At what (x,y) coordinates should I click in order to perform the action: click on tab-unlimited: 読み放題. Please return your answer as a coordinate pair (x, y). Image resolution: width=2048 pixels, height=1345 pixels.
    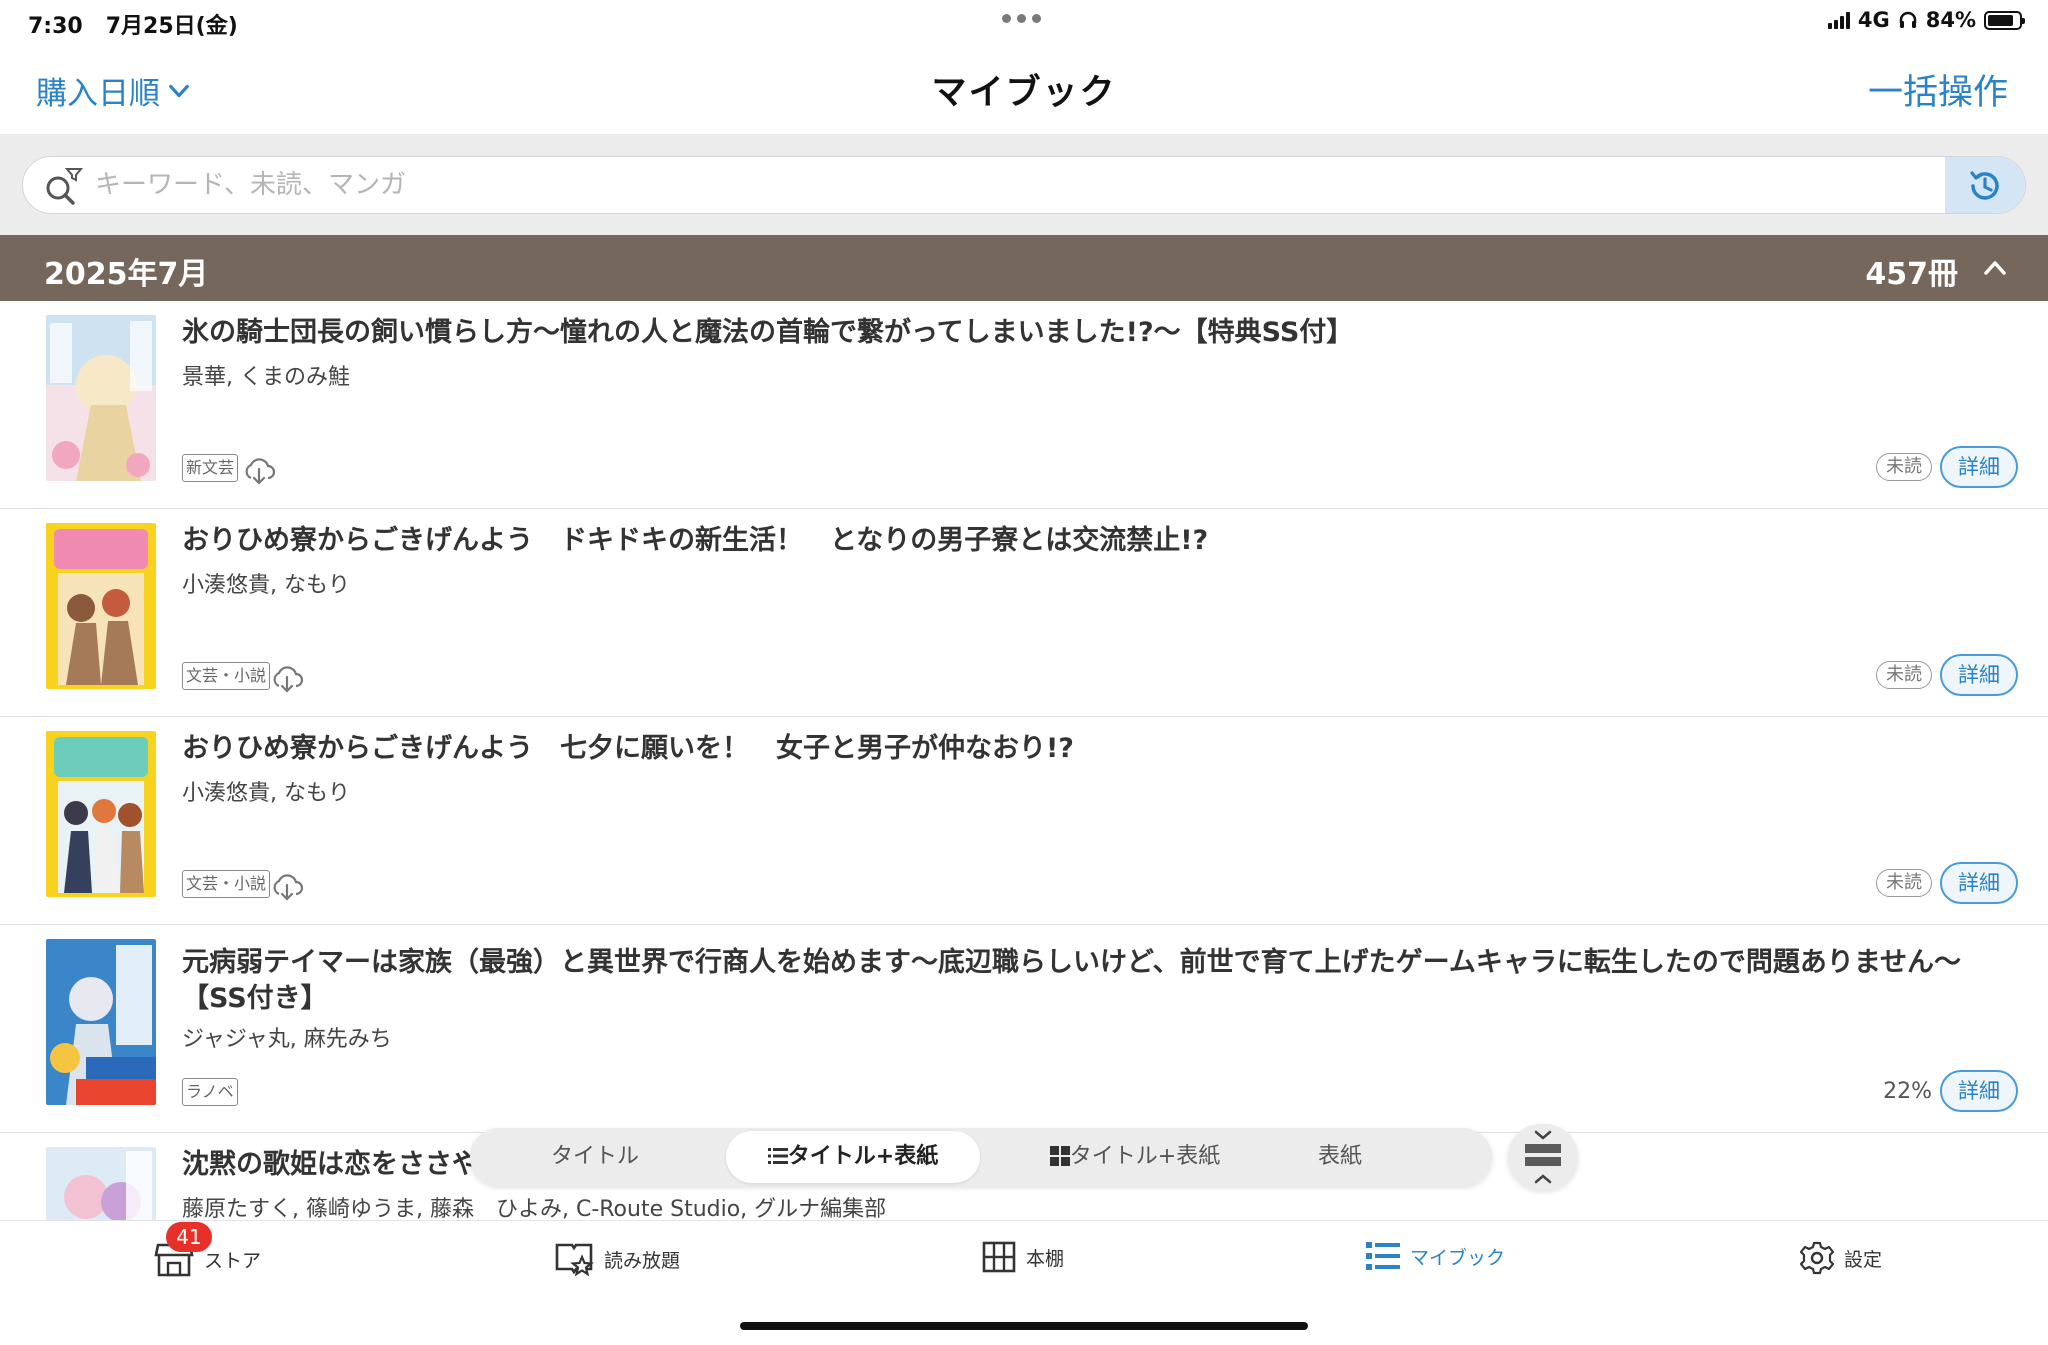
    Looking at the image, I should click on (617, 1259).